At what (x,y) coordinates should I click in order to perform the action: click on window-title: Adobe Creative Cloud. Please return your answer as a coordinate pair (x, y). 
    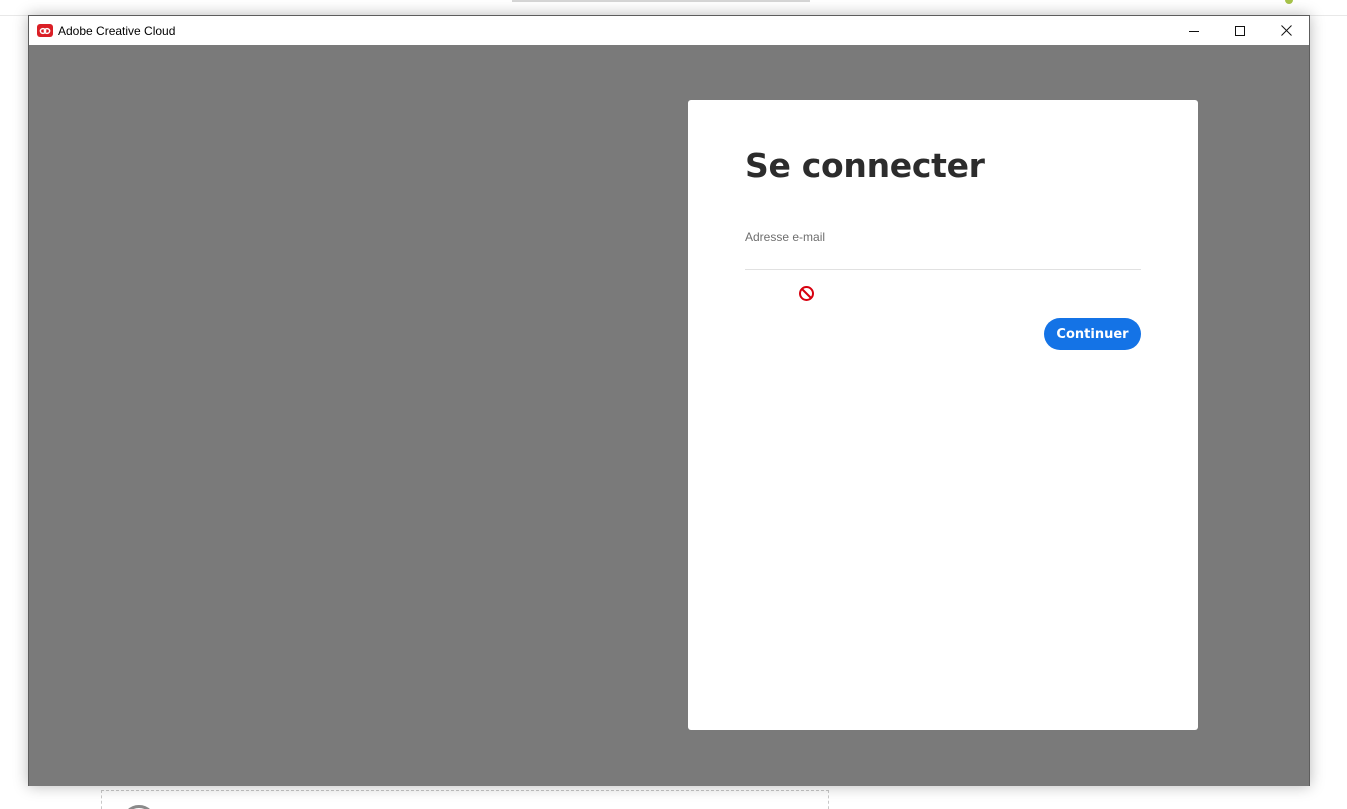
    Looking at the image, I should click on (117, 30).